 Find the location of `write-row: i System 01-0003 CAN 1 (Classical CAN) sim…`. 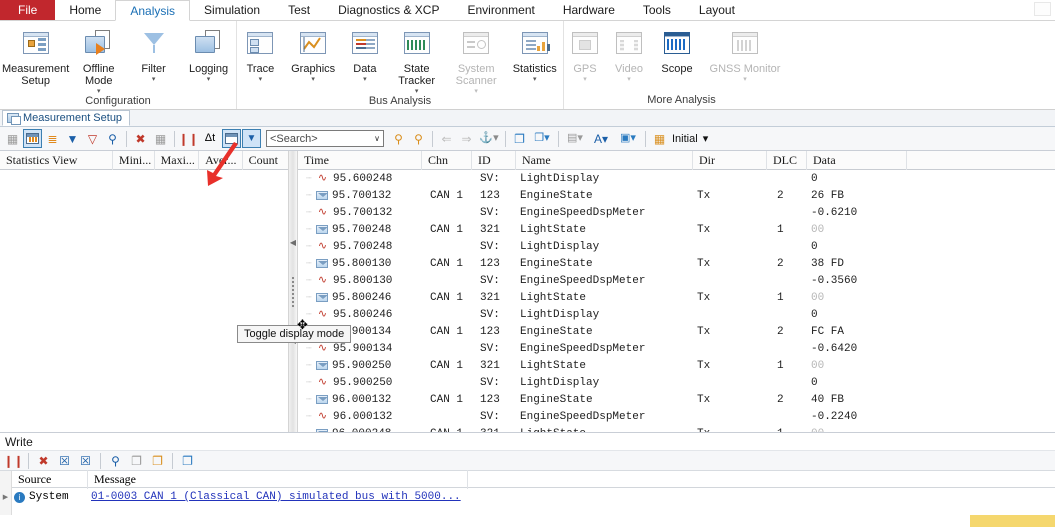

write-row: i System 01-0003 CAN 1 (Classical CAN) sim… is located at coordinates (533, 497).